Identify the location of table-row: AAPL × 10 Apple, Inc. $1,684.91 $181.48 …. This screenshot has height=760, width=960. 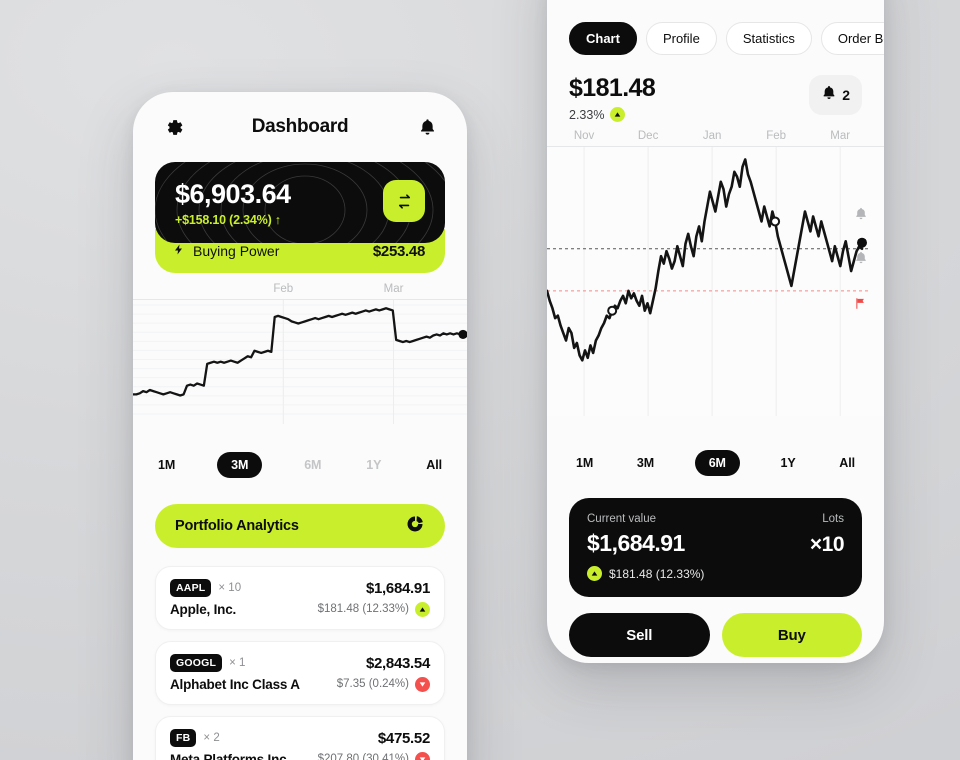
(300, 598).